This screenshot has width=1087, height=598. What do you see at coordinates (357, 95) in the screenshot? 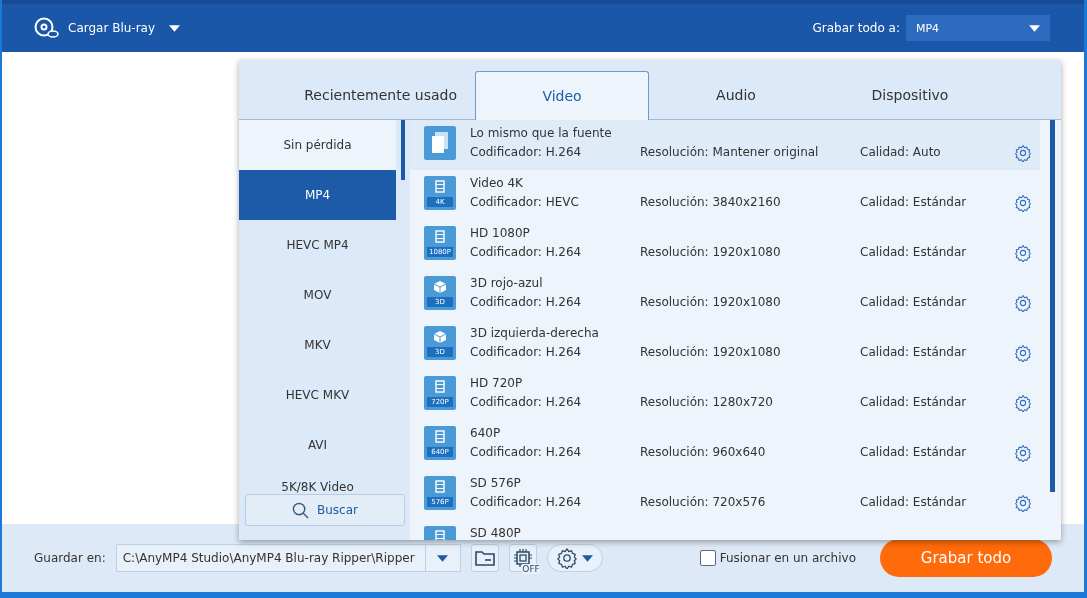
I see `format-tab: Recientemente usado` at bounding box center [357, 95].